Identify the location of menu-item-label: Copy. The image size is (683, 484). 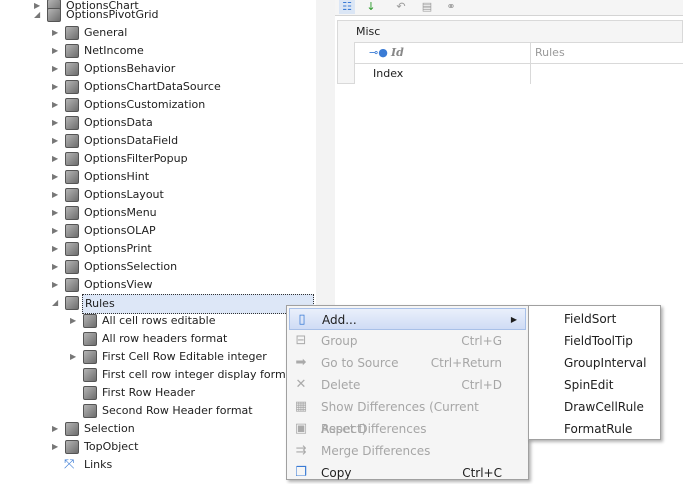
(336, 473).